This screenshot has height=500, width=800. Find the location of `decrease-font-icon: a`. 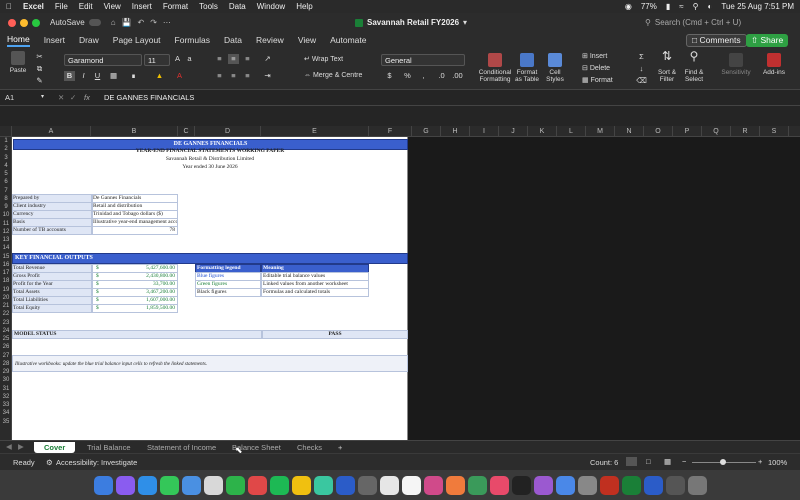

decrease-font-icon: a is located at coordinates (189, 59).